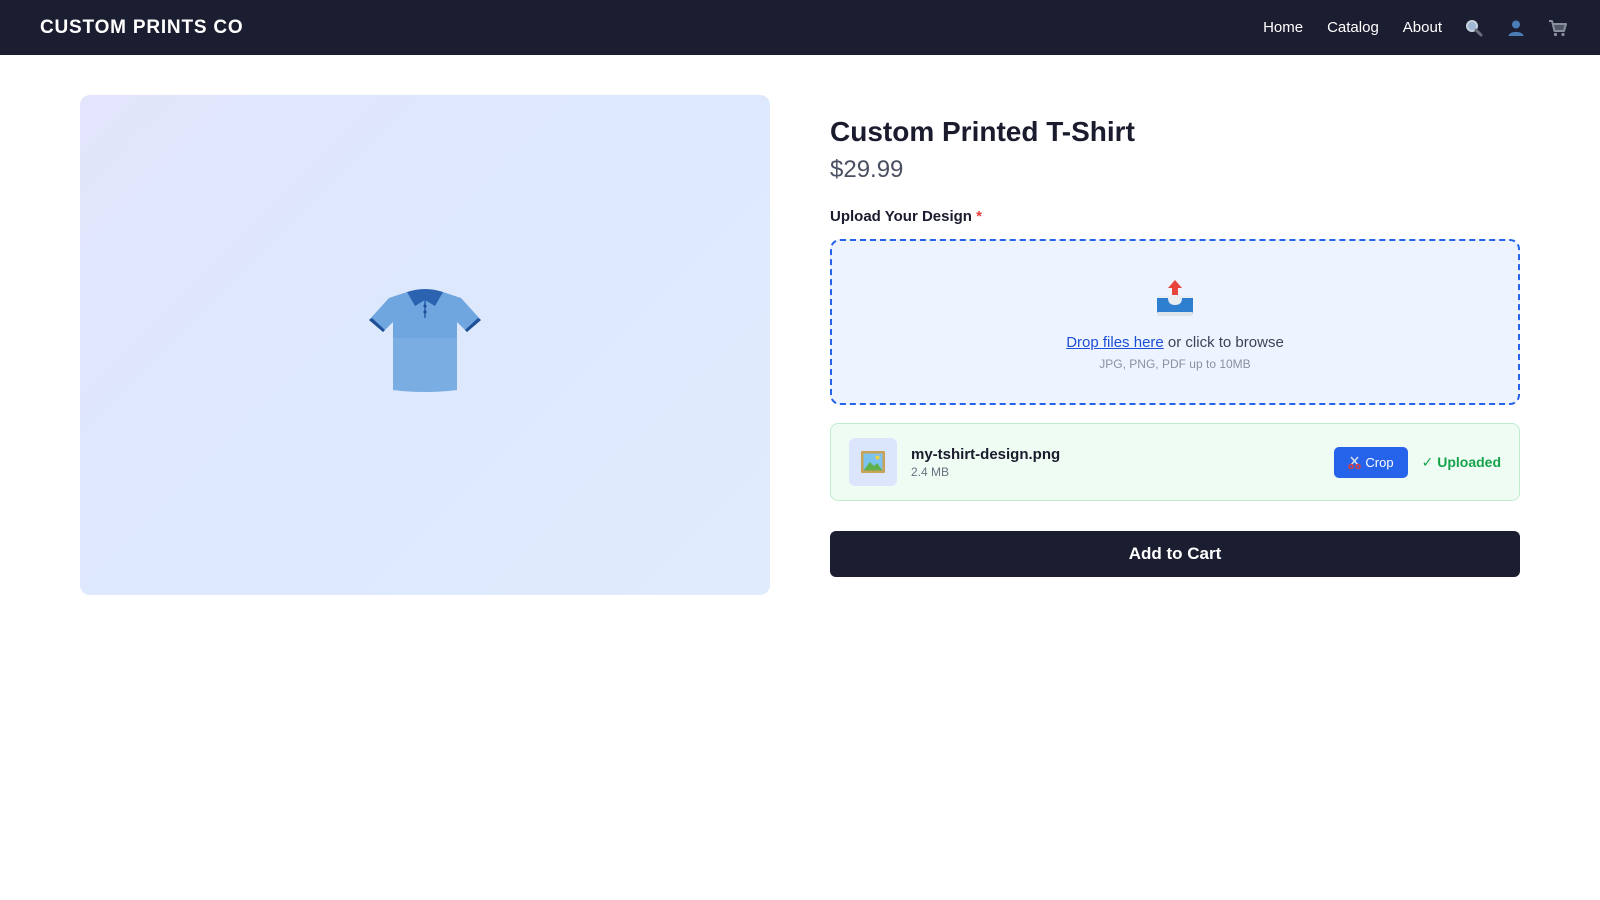 The image size is (1600, 900). I want to click on nav-menu: Home Catalog About, so click(1415, 28).